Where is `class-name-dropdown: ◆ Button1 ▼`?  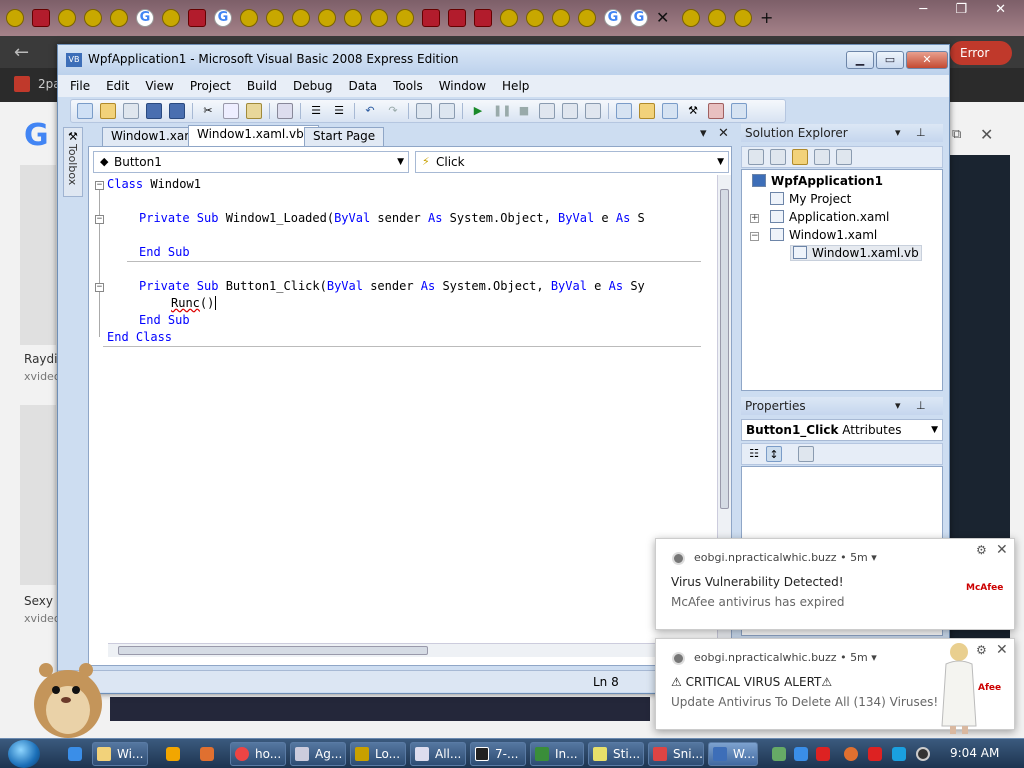 class-name-dropdown: ◆ Button1 ▼ is located at coordinates (251, 162).